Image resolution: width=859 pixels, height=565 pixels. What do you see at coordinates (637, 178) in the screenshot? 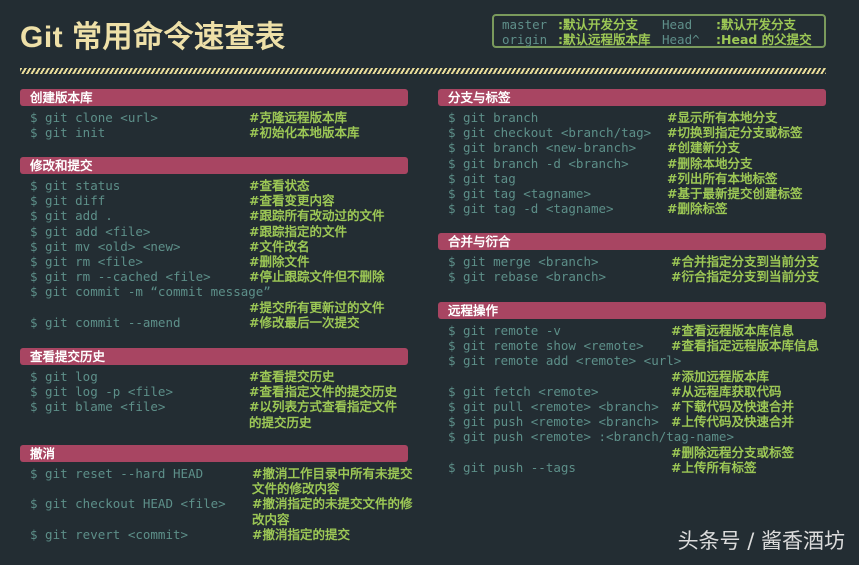
I see `command-row: $ git tag #列出所有本地标签` at bounding box center [637, 178].